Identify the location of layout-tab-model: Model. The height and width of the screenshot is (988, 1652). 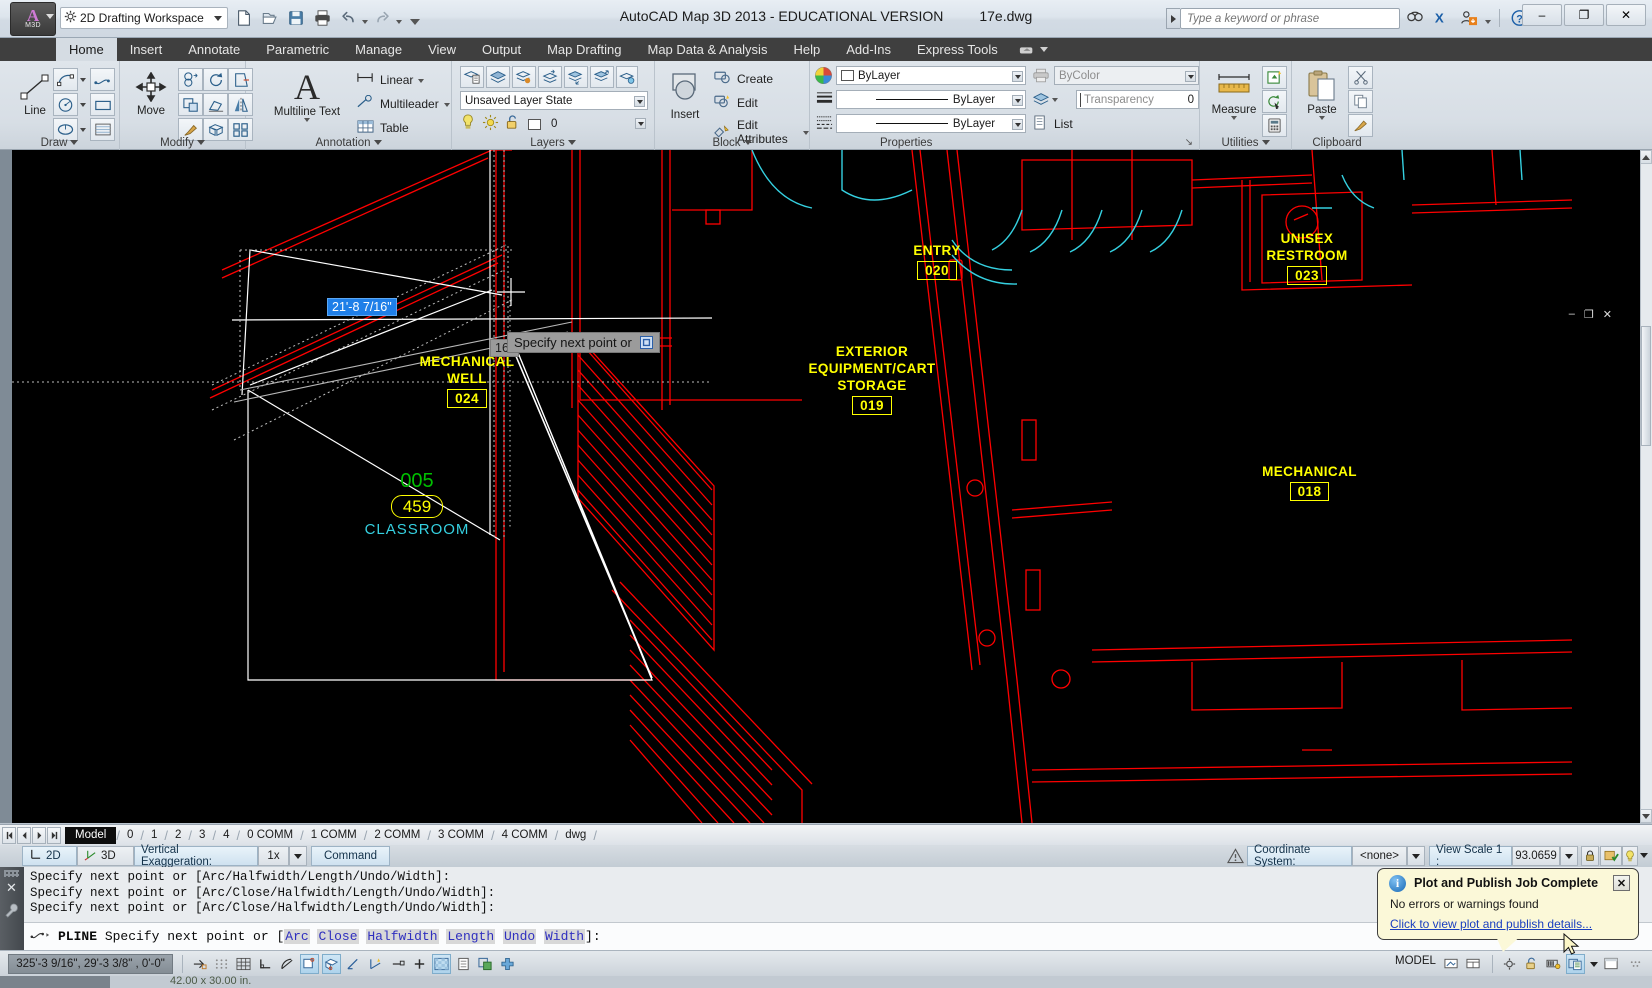
(91, 835).